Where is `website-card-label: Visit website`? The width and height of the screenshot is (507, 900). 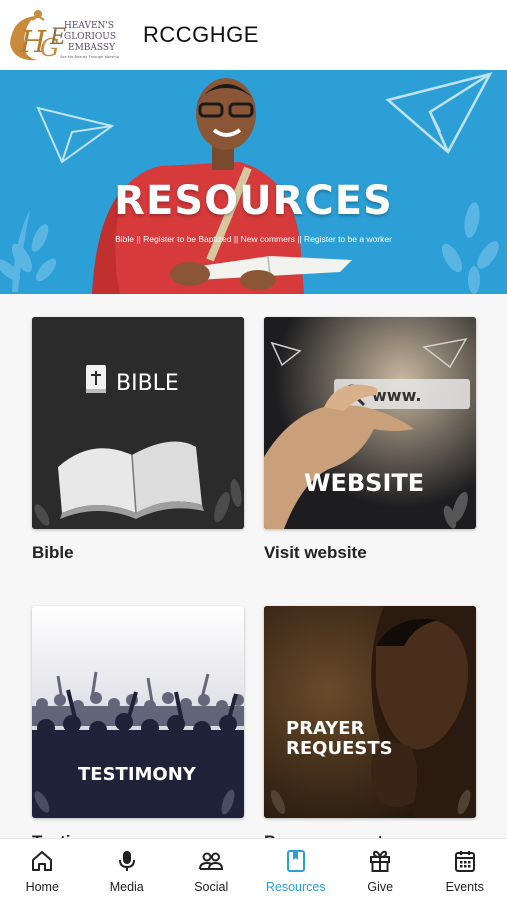
website-card-label: Visit website is located at coordinates (315, 552).